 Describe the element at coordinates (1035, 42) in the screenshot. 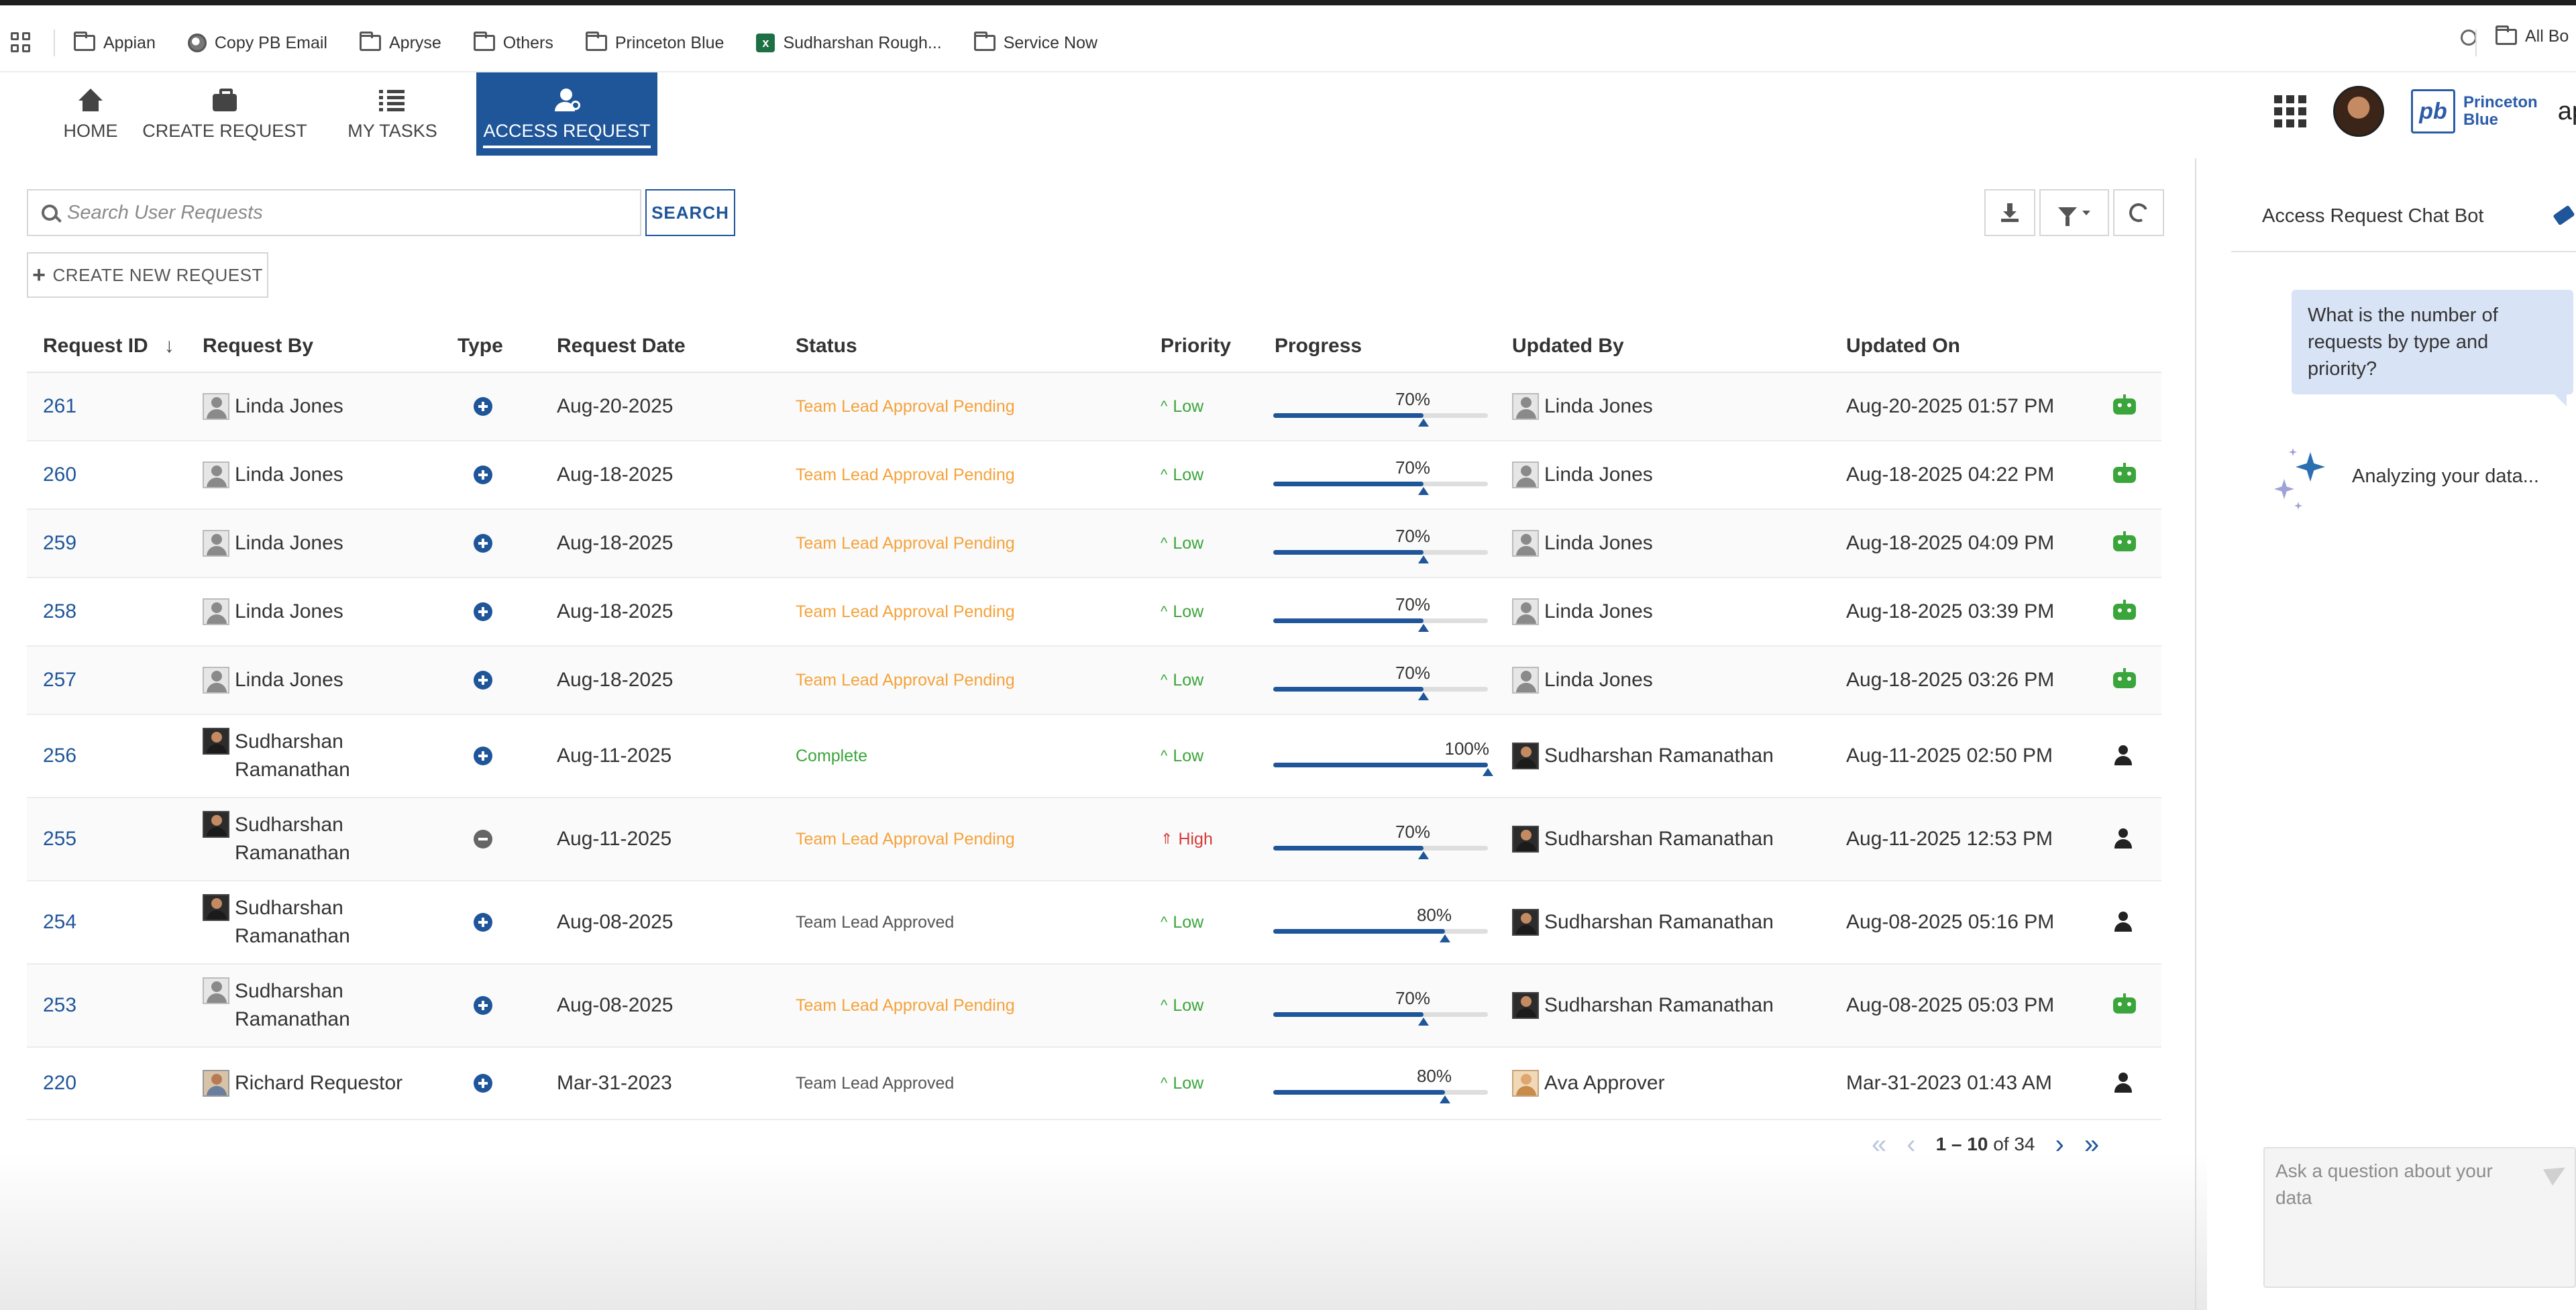

I see `bookmark-item: Service Now` at that location.